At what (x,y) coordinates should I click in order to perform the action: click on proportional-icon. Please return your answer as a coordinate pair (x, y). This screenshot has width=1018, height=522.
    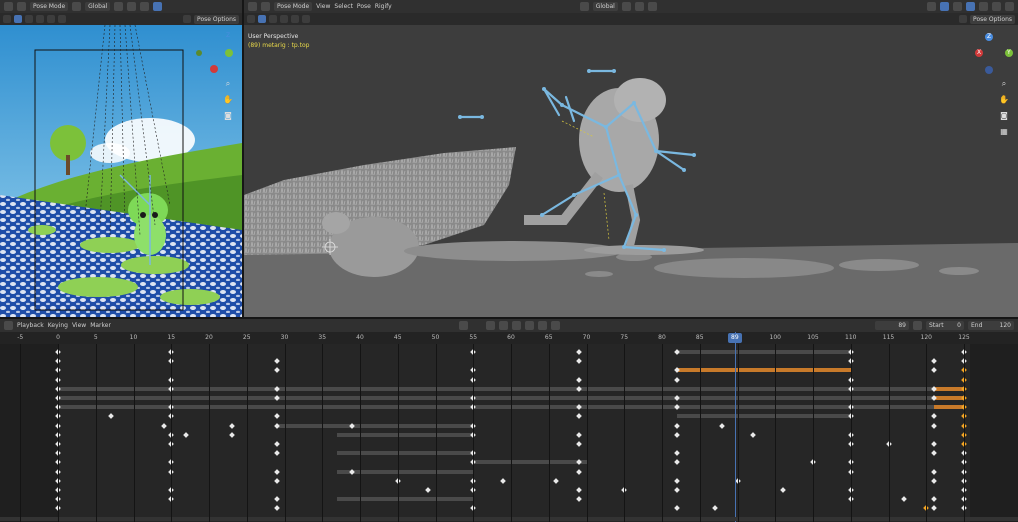
    Looking at the image, I should click on (145, 6).